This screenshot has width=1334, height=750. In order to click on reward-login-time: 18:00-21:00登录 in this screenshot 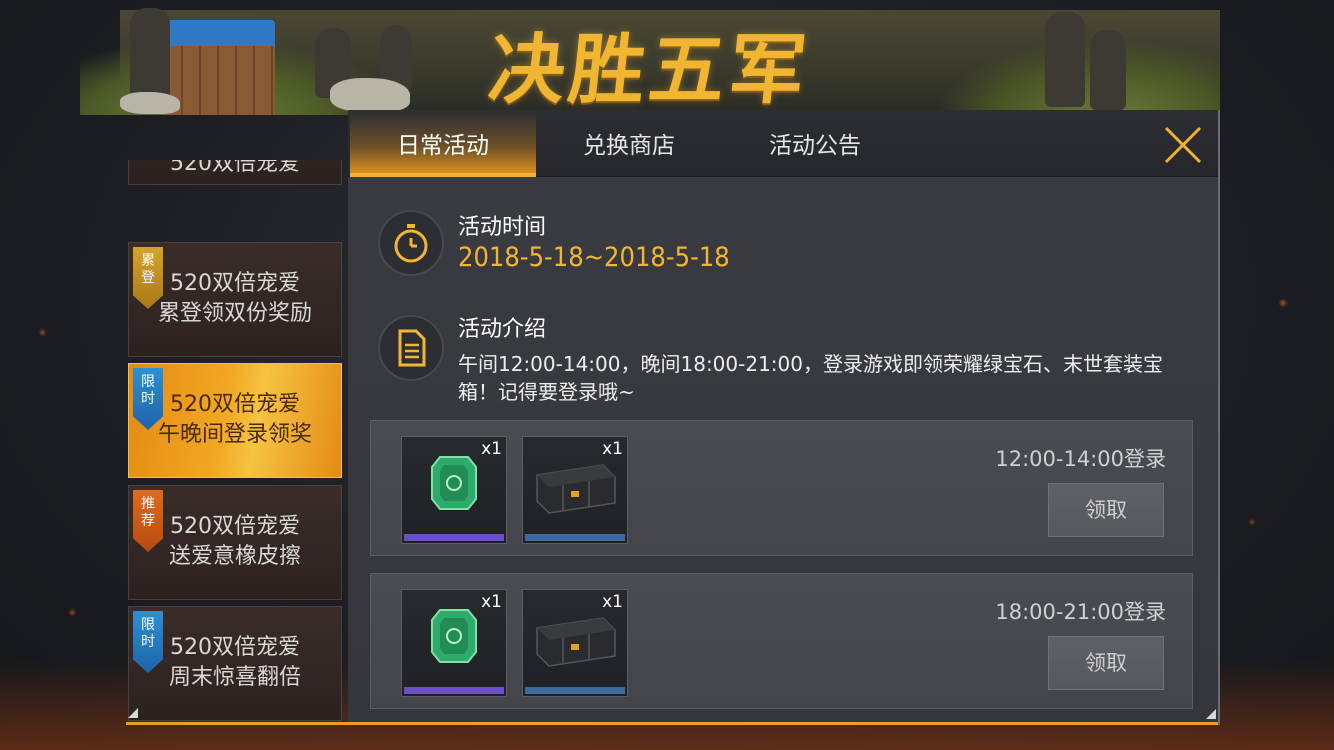, I will do `click(1080, 612)`.